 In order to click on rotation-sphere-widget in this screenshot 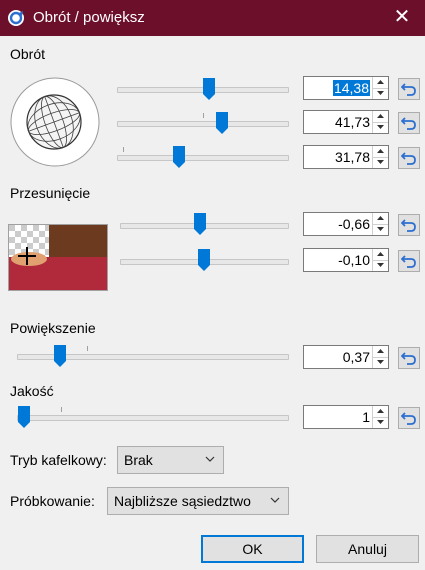, I will do `click(55, 122)`.